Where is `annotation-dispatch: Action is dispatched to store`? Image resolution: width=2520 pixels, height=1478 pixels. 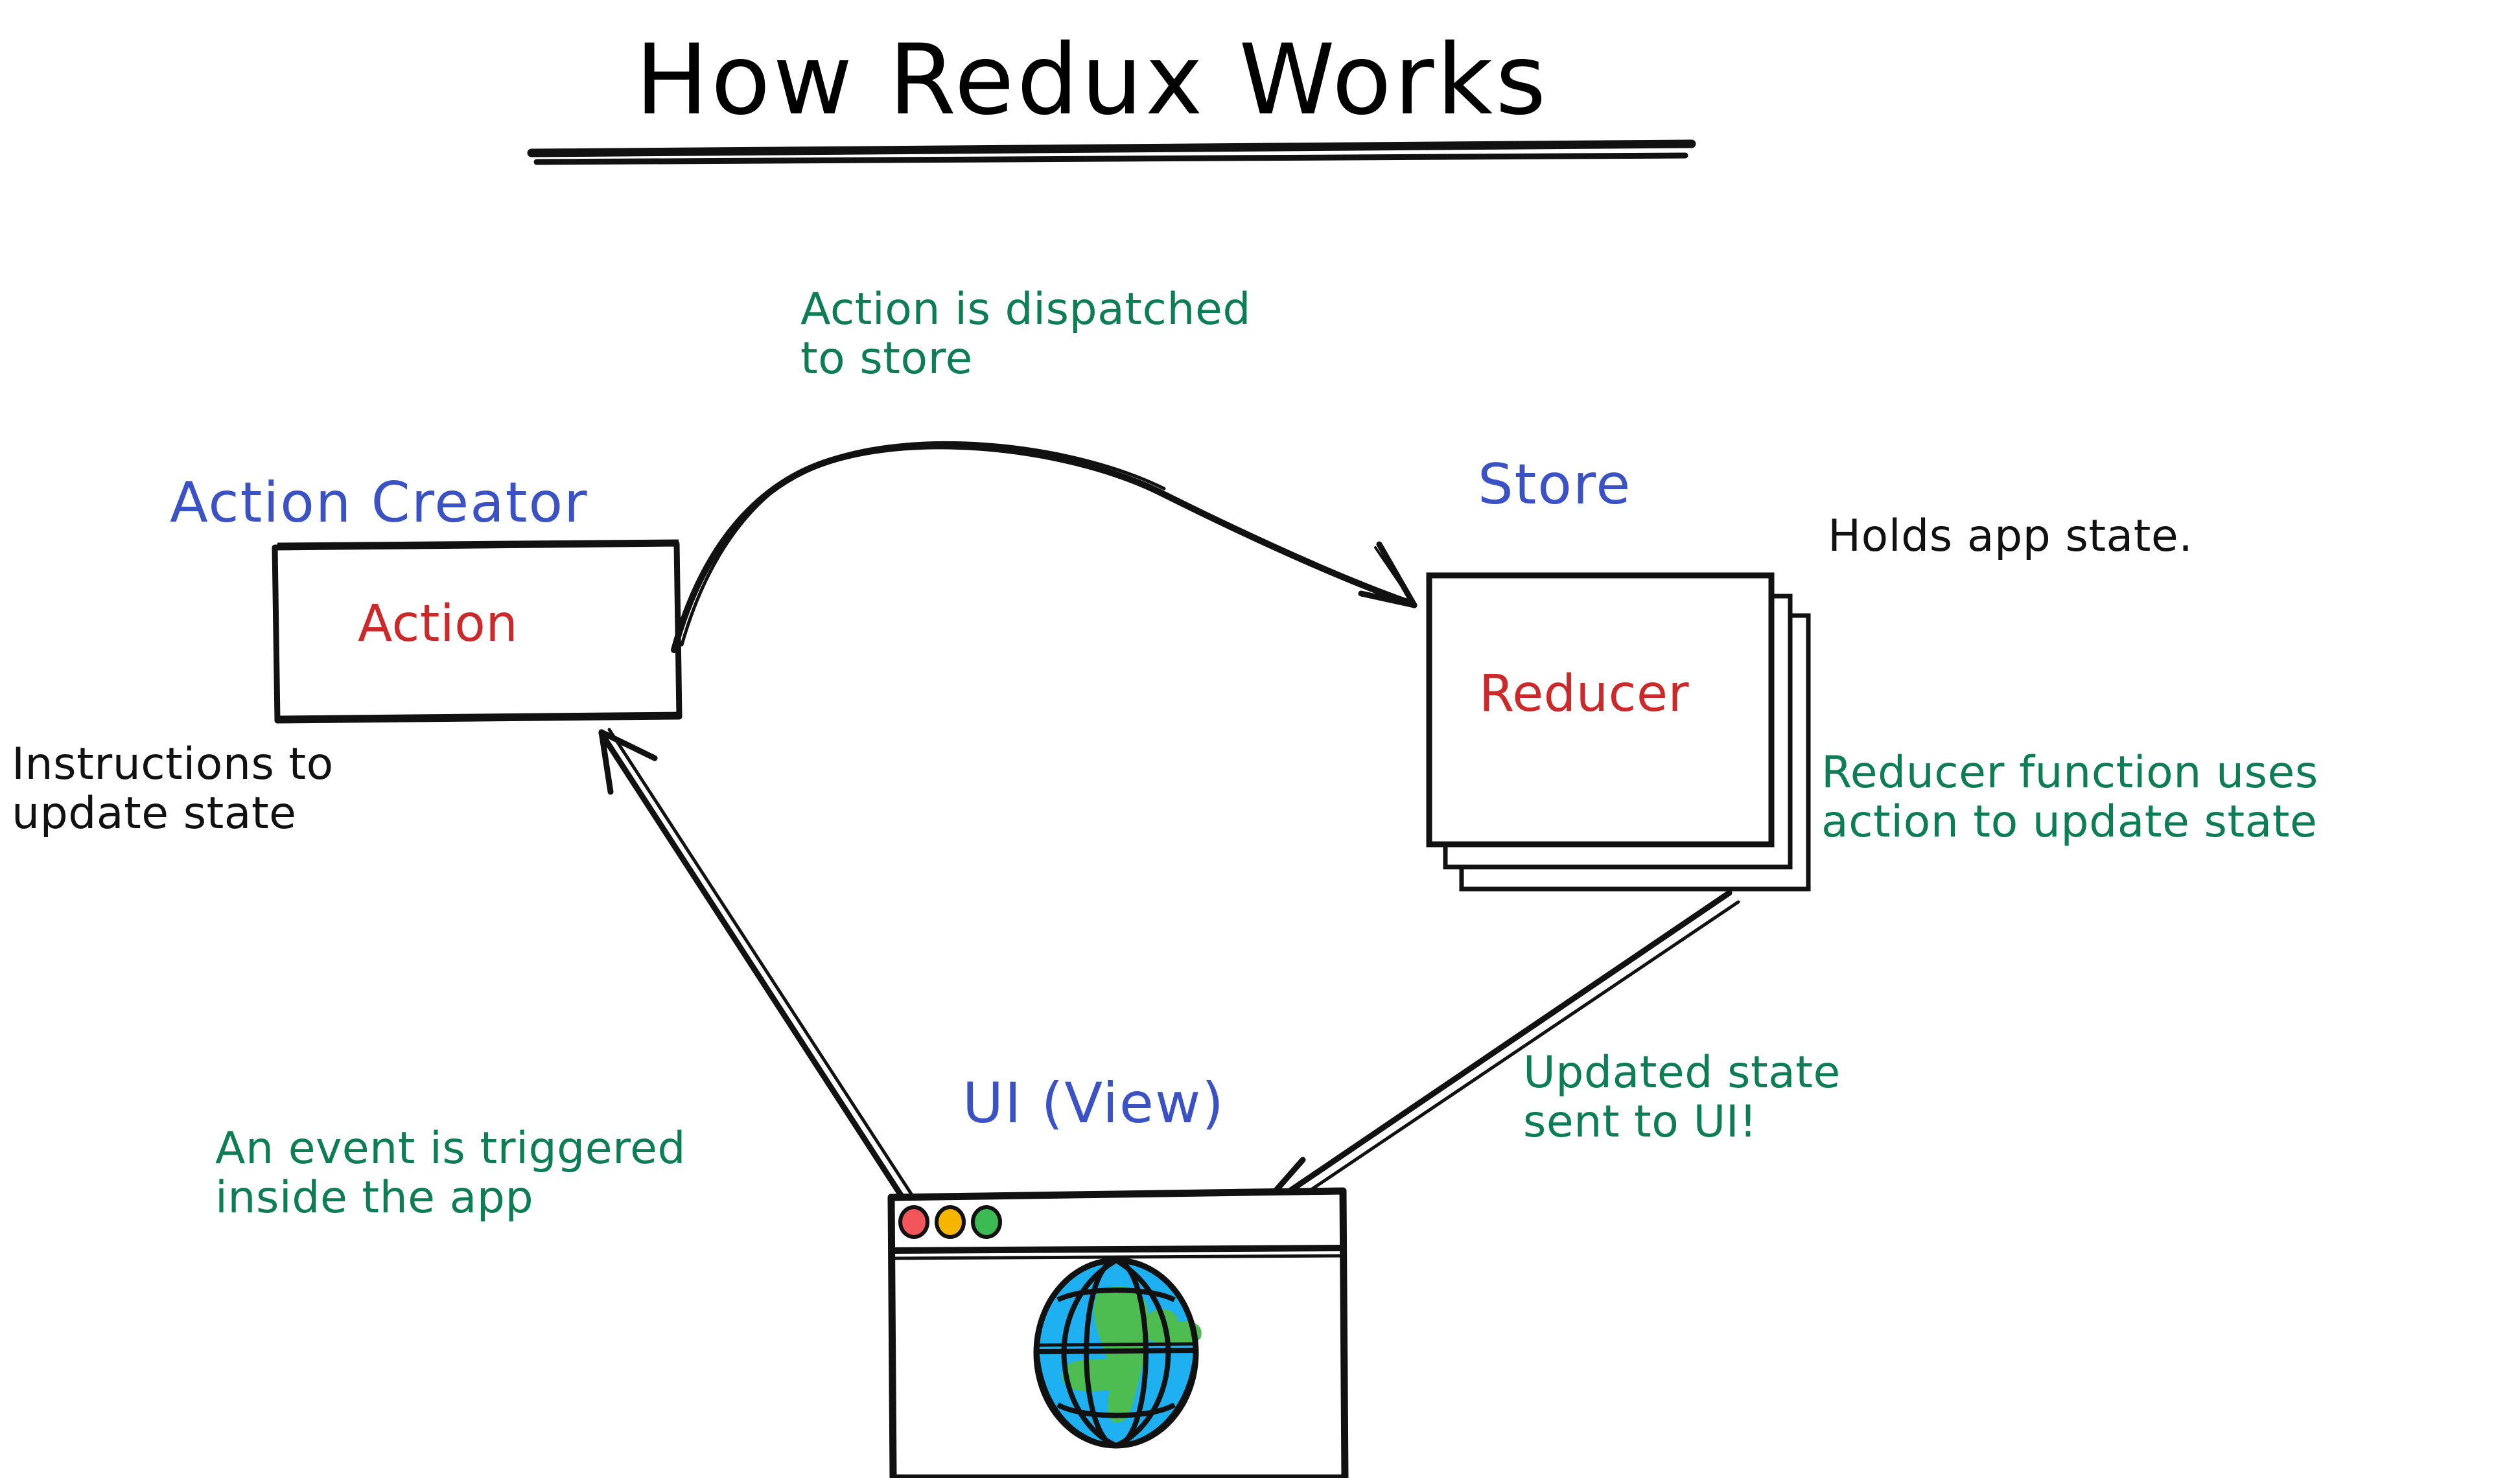
annotation-dispatch: Action is dispatched to store is located at coordinates (1025, 334).